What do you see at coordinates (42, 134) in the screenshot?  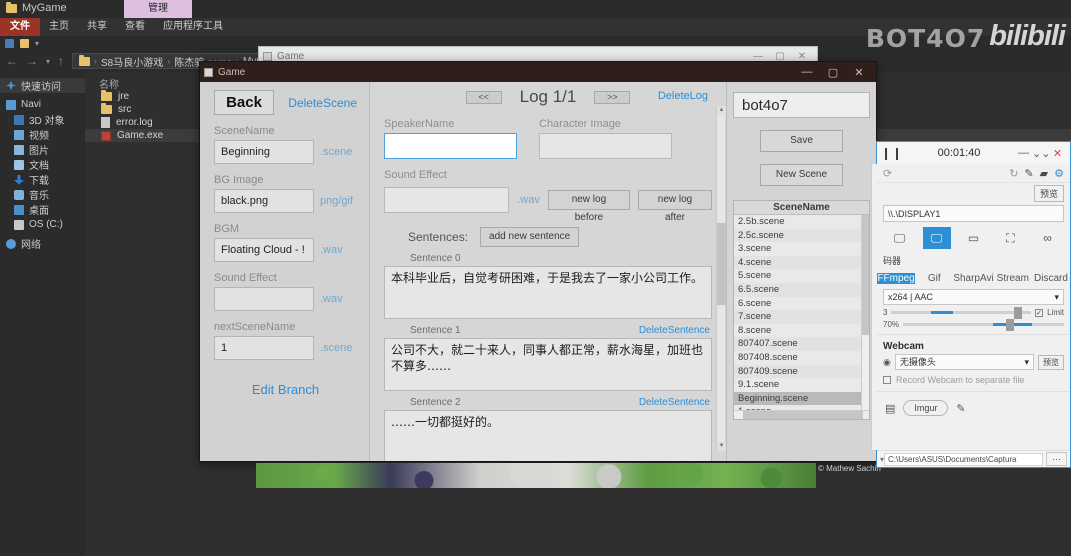 I see `sidebar-item-videos: 视频` at bounding box center [42, 134].